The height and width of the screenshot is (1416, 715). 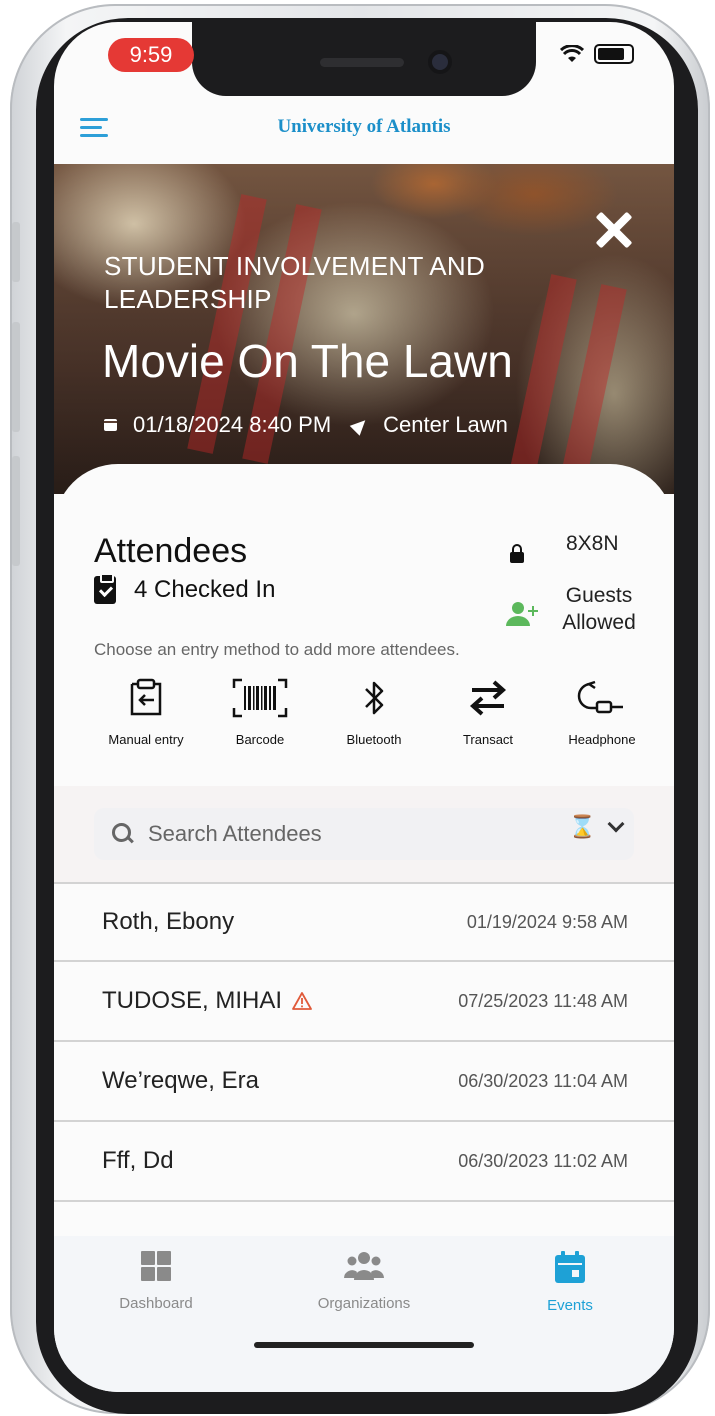 I want to click on barcode-icon, so click(x=260, y=698).